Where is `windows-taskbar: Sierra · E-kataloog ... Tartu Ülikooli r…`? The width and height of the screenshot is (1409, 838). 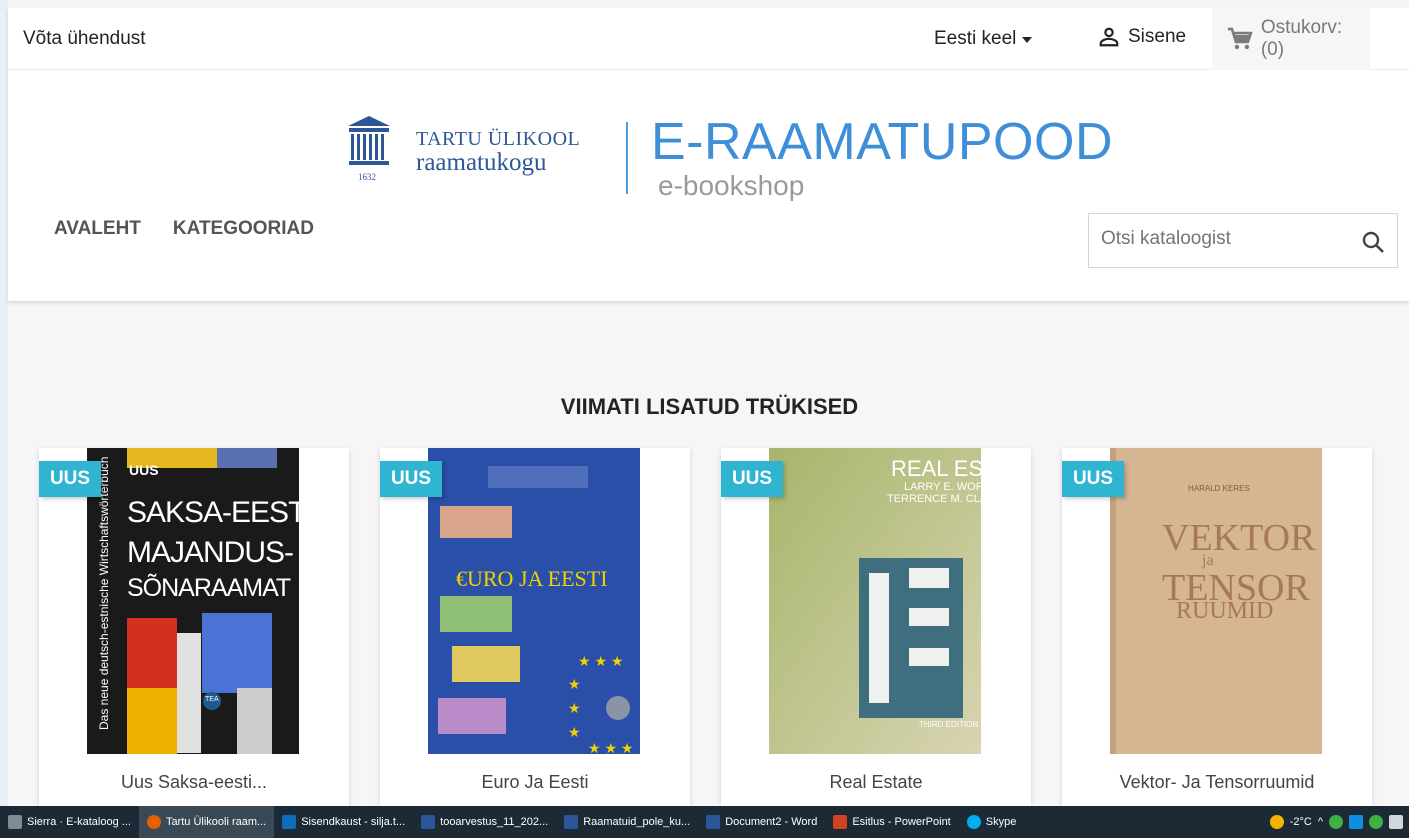 windows-taskbar: Sierra · E-kataloog ... Tartu Ülikooli r… is located at coordinates (704, 822).